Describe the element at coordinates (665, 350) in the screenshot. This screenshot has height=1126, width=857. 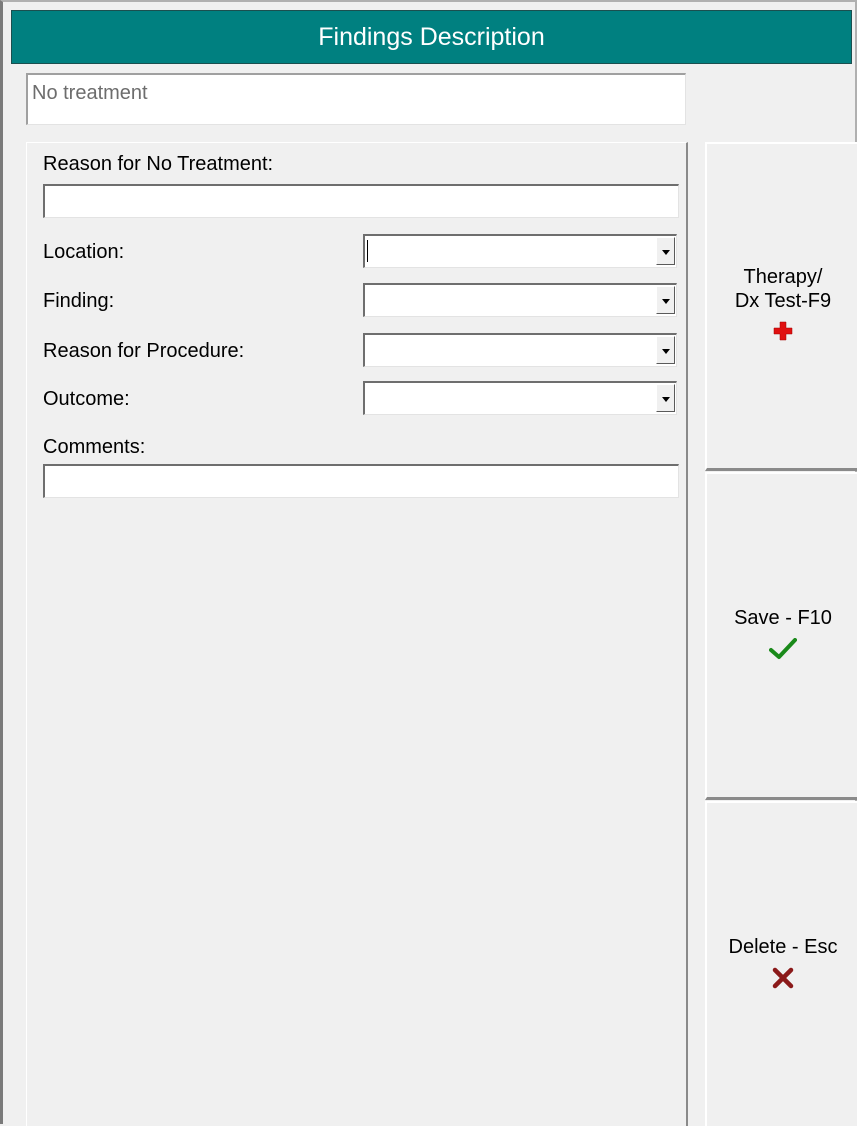
I see `reason-procedure-dropdown-arrow-icon` at that location.